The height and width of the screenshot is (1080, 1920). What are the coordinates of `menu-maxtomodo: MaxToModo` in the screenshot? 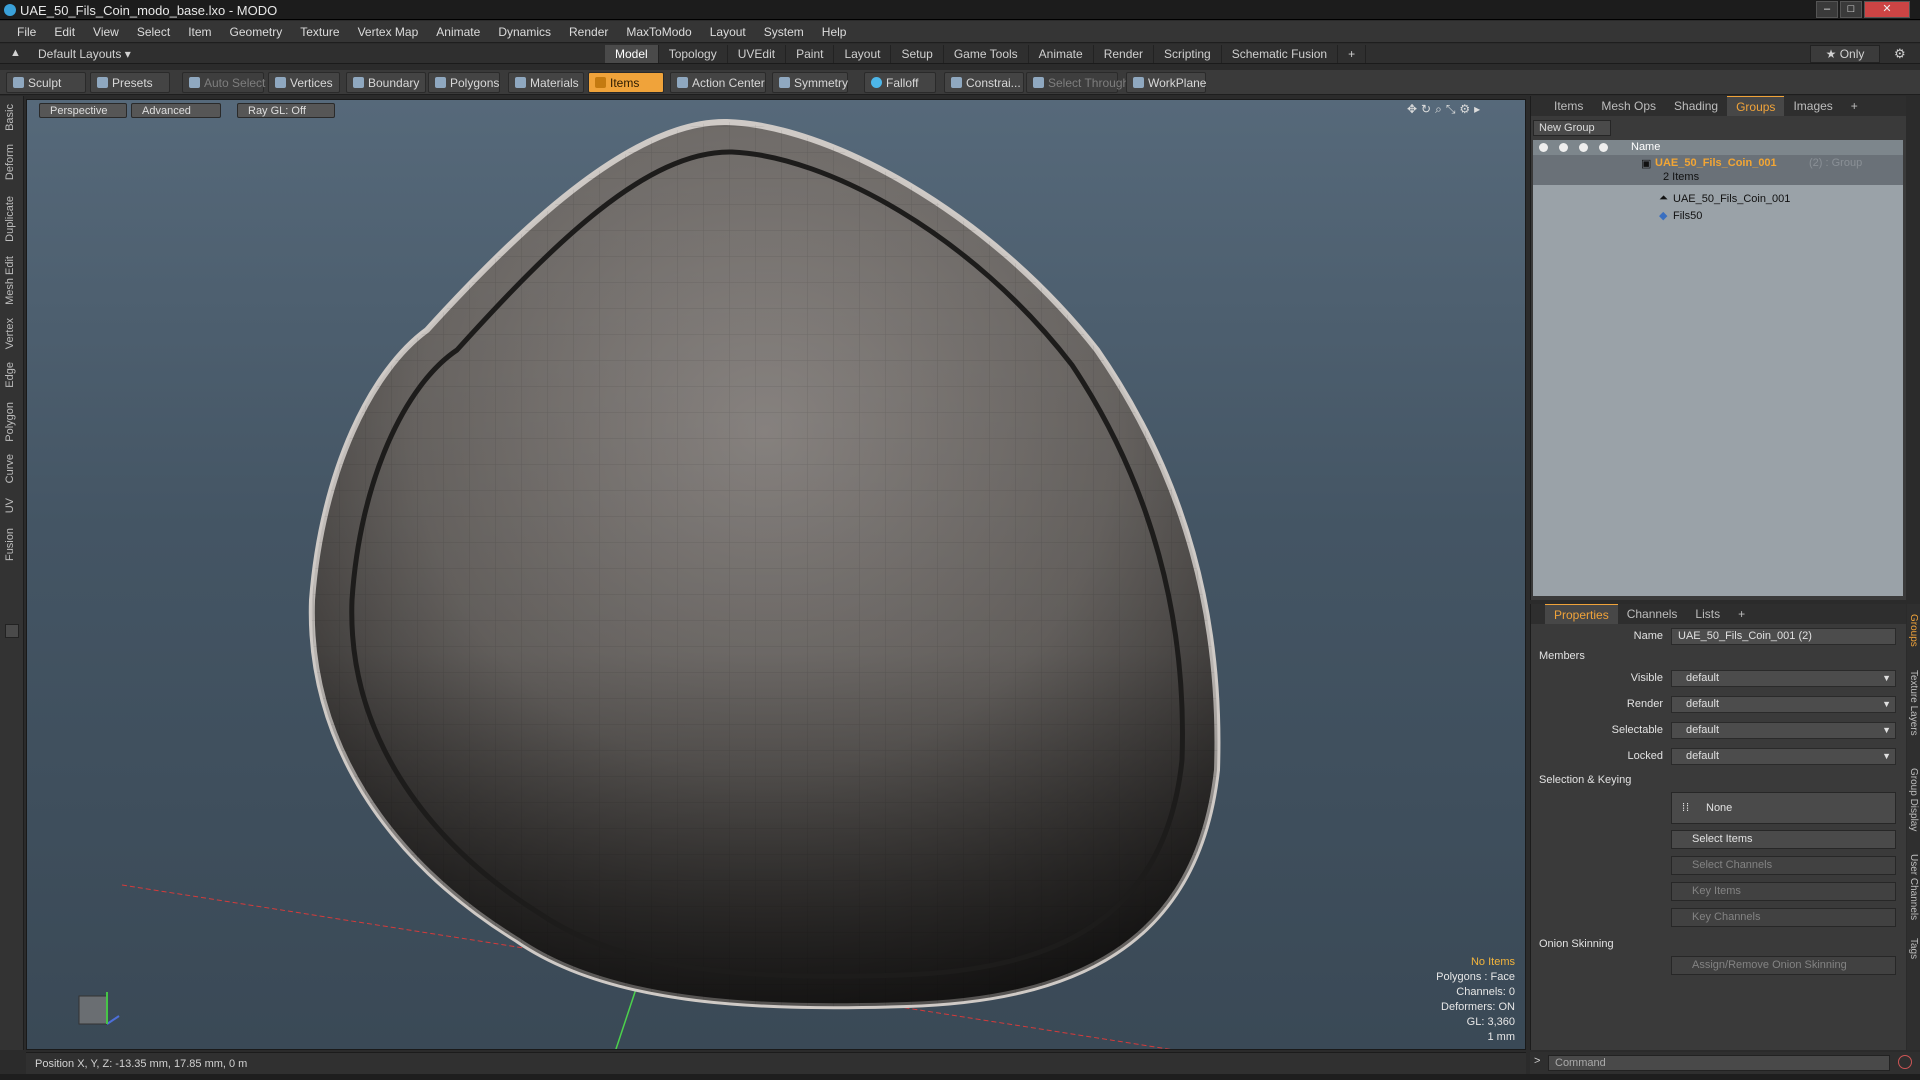 It's located at (658, 32).